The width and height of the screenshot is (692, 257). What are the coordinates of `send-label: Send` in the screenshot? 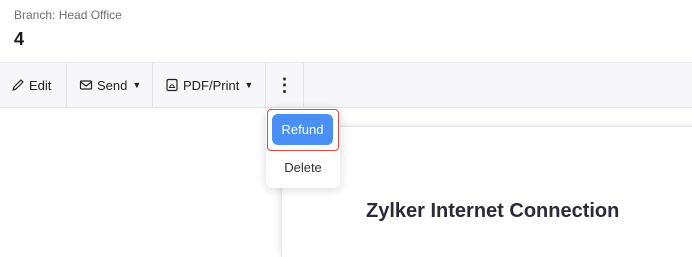 It's located at (112, 85).